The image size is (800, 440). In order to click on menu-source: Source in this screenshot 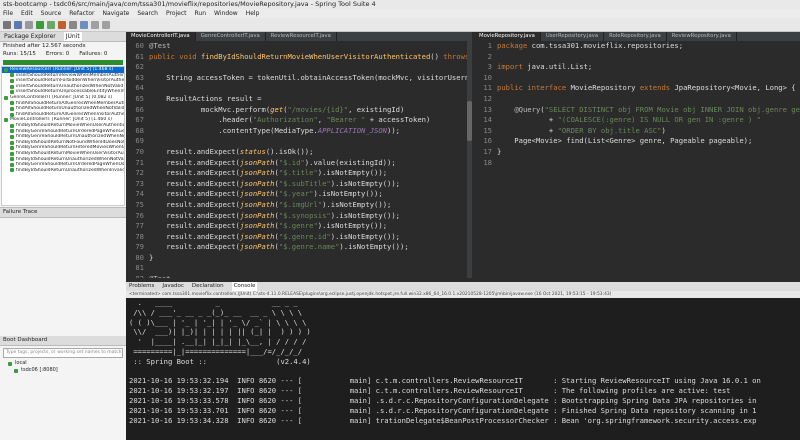, I will do `click(51, 13)`.